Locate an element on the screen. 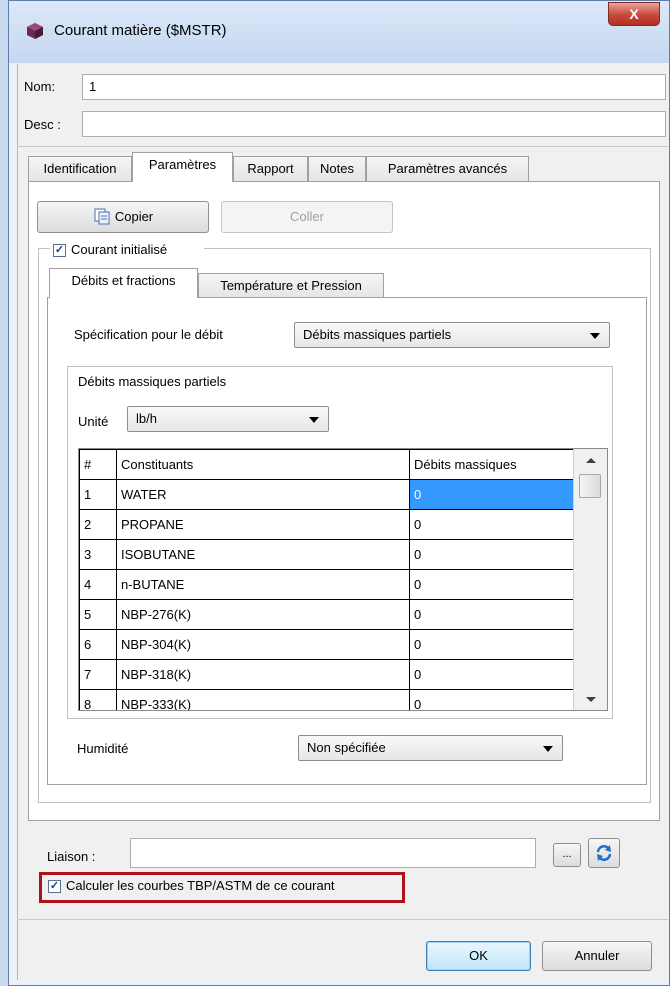 The image size is (670, 986). subtab-debits: Débits et fractions is located at coordinates (123, 283).